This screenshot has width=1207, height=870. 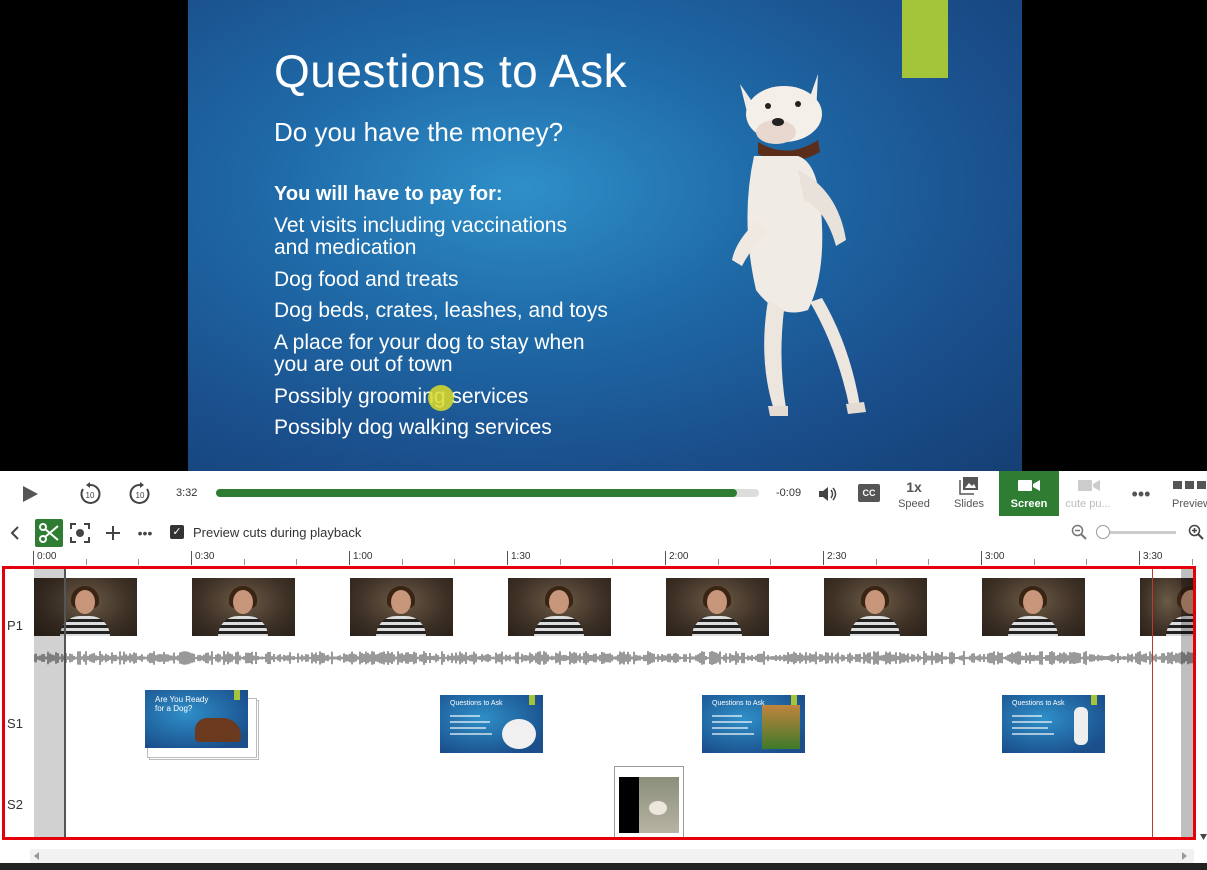 I want to click on zoom-in-icon, so click(x=1196, y=532).